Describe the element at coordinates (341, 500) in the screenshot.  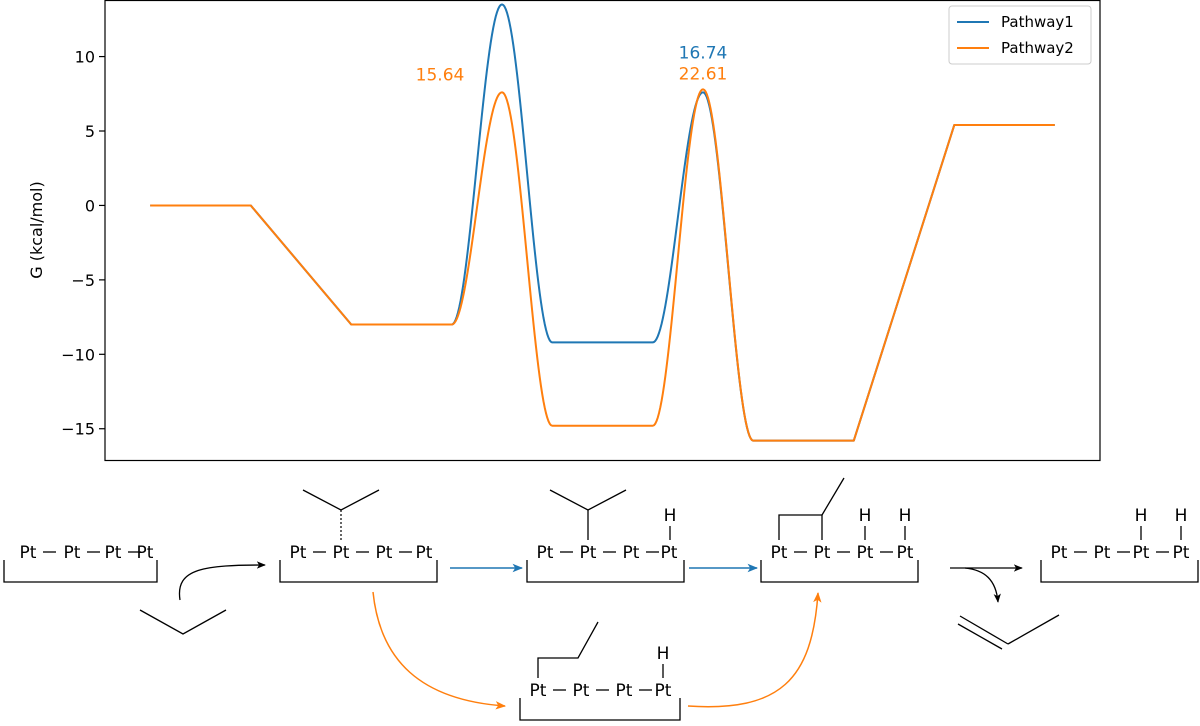
I see `propane-fragment` at that location.